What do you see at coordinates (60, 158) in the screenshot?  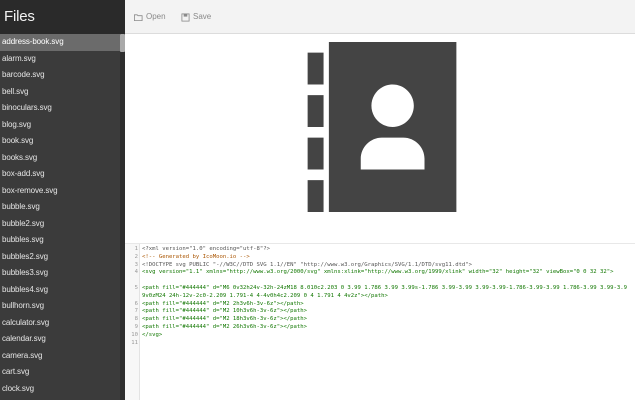 I see `file-list-item: books.svg` at bounding box center [60, 158].